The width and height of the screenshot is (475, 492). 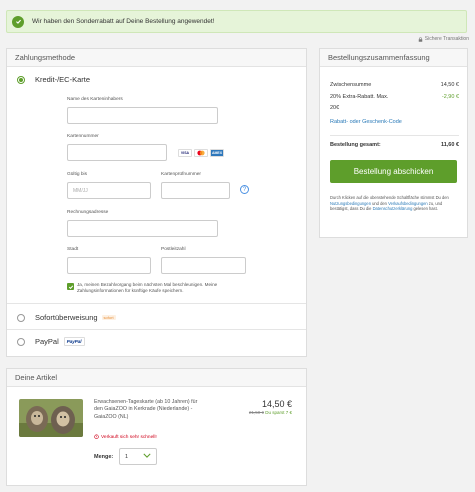 What do you see at coordinates (80, 190) in the screenshot?
I see `valid-placeholder: MM/JJ` at bounding box center [80, 190].